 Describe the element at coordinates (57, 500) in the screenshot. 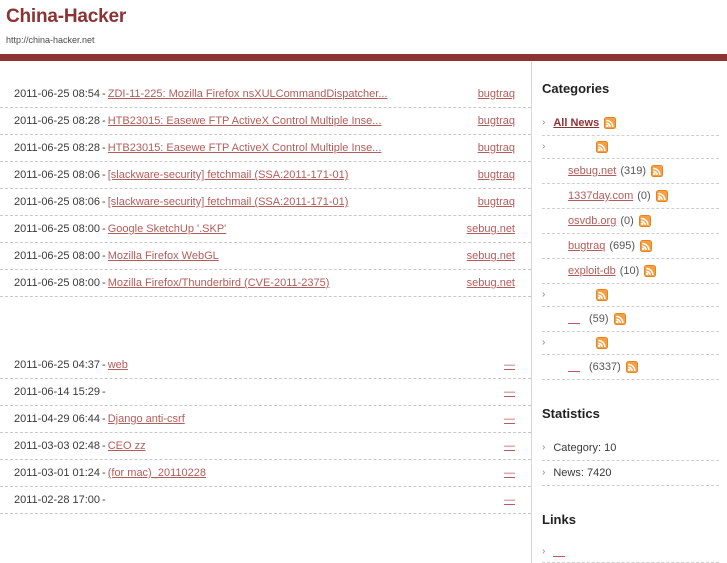

I see `news-date: 2011-02-28 17:00` at that location.